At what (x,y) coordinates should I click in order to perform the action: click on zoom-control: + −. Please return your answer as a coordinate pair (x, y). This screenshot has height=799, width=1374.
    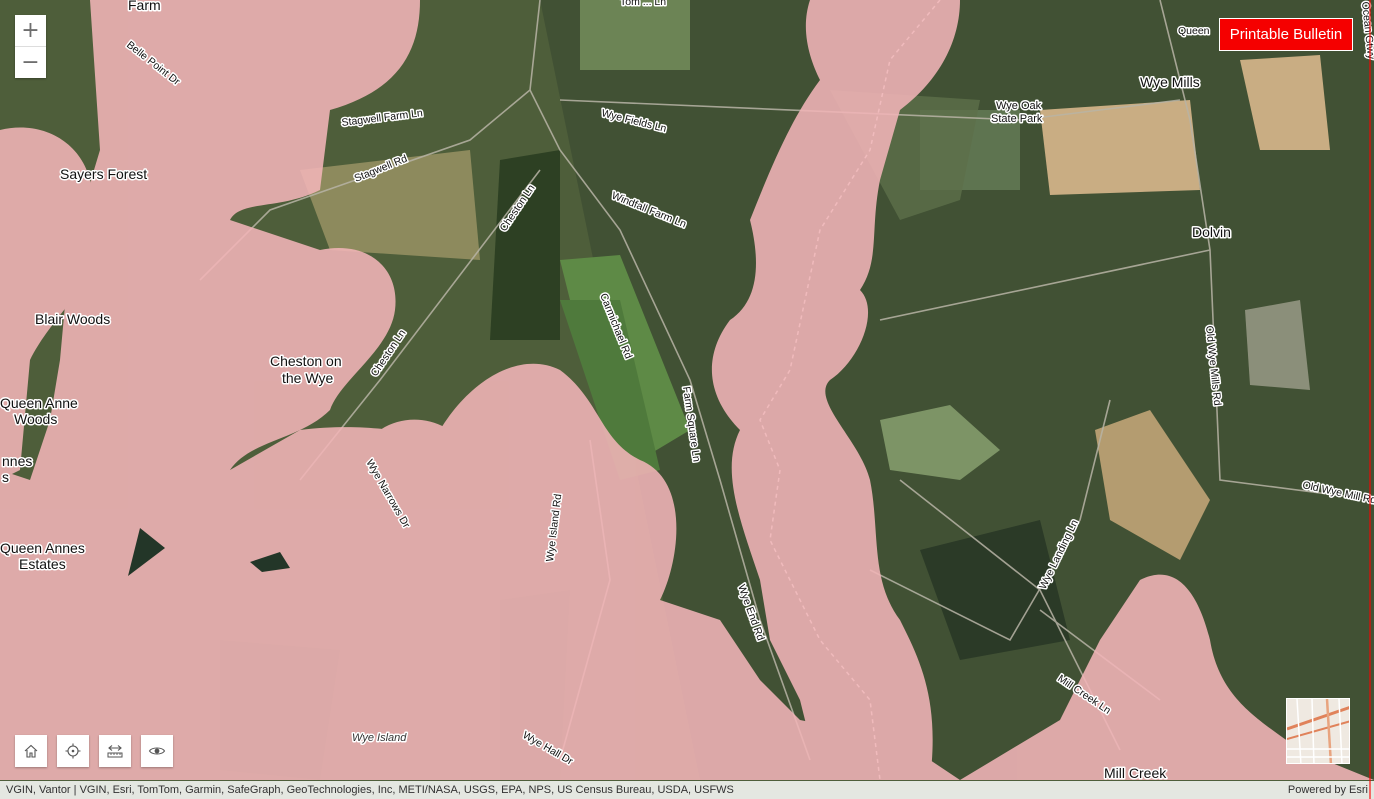
    Looking at the image, I should click on (30, 46).